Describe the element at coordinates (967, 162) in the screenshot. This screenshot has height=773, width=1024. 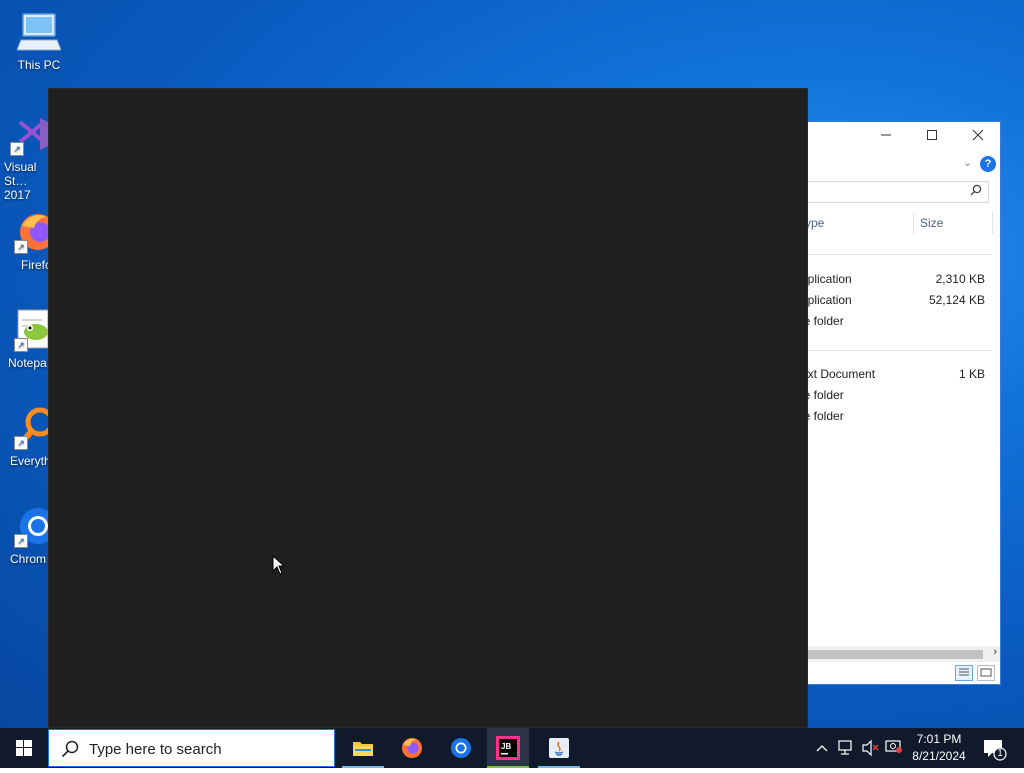
I see `chevron-down-icon: ⌄` at that location.